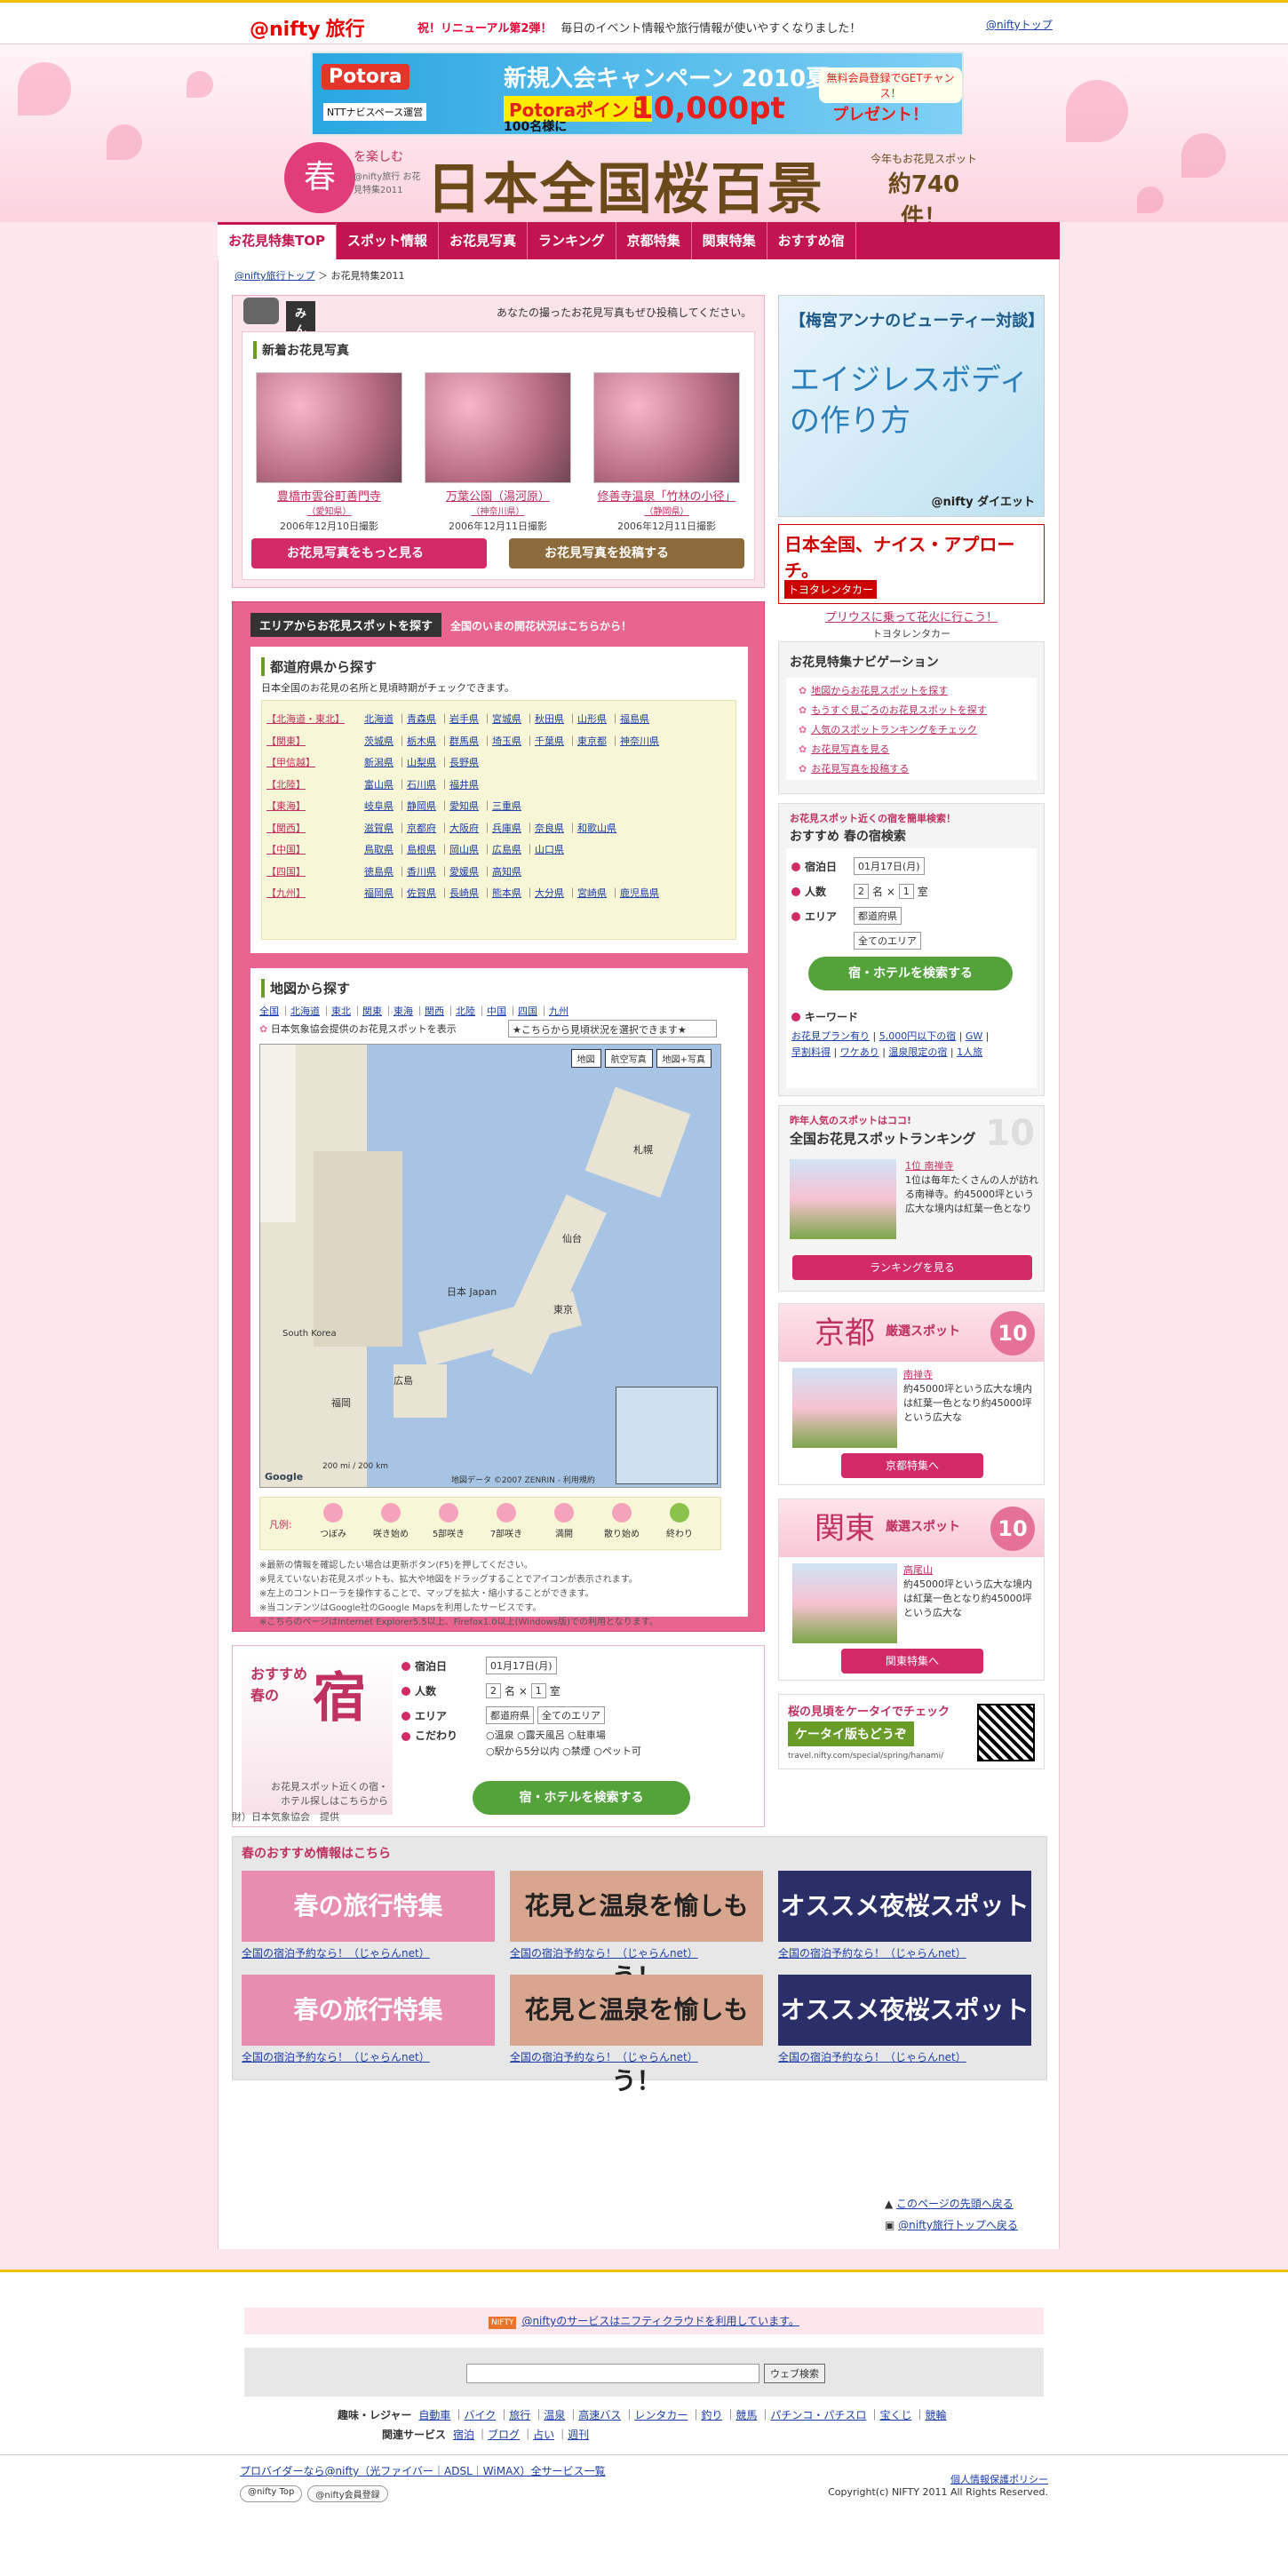 The width and height of the screenshot is (1288, 2576). I want to click on prefecture-link: 福井県, so click(464, 785).